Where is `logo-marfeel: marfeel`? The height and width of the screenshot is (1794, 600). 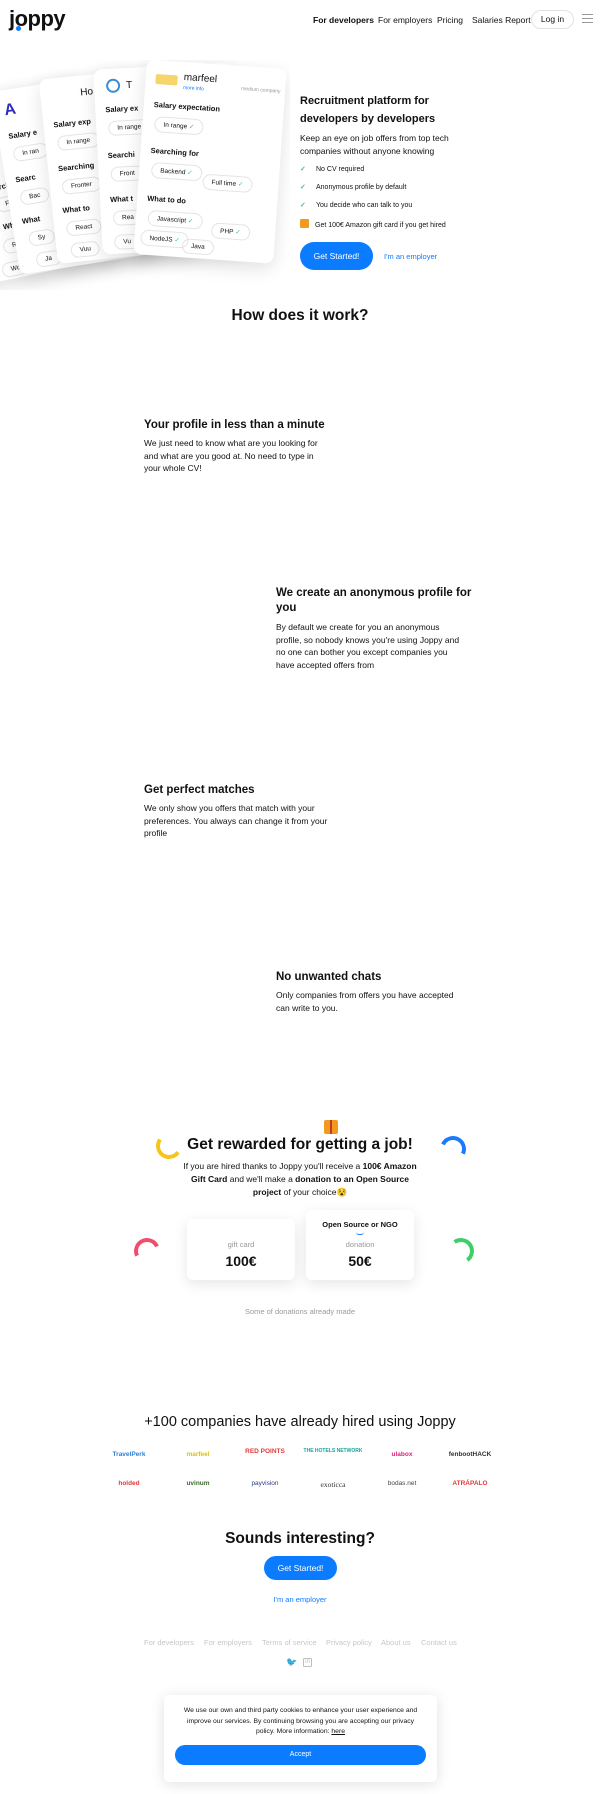 logo-marfeel: marfeel is located at coordinates (198, 1454).